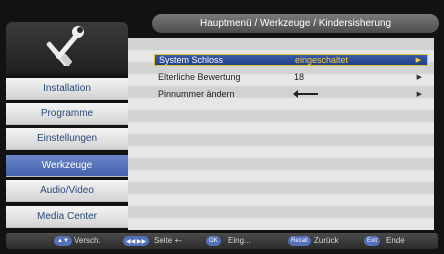 Image resolution: width=444 pixels, height=254 pixels. I want to click on key-hint-label: Ende, so click(395, 240).